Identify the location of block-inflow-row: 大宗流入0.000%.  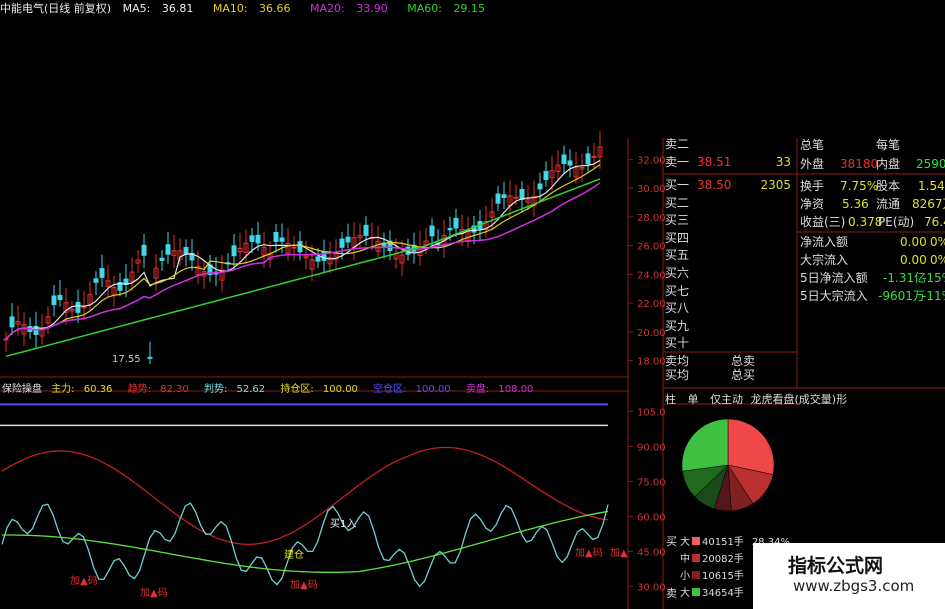
(872, 260).